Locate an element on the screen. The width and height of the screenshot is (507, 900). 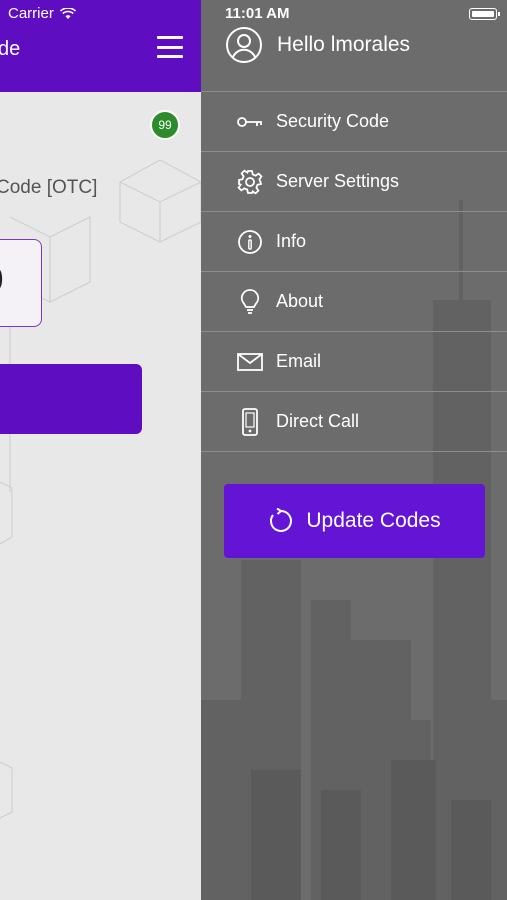
main-header: Carrier de is located at coordinates (100, 46).